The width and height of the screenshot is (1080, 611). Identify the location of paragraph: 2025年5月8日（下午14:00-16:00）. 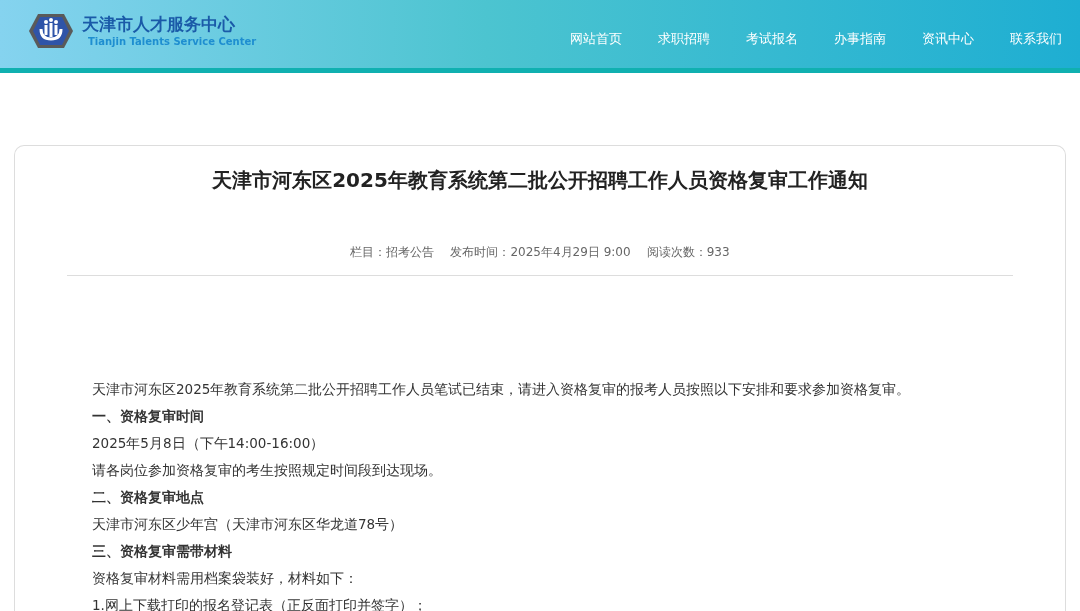
(209, 443).